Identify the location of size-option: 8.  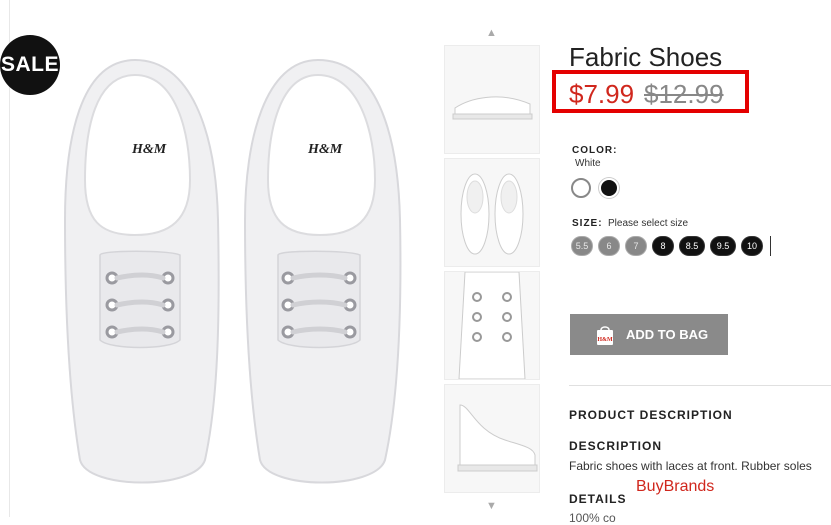
(663, 246).